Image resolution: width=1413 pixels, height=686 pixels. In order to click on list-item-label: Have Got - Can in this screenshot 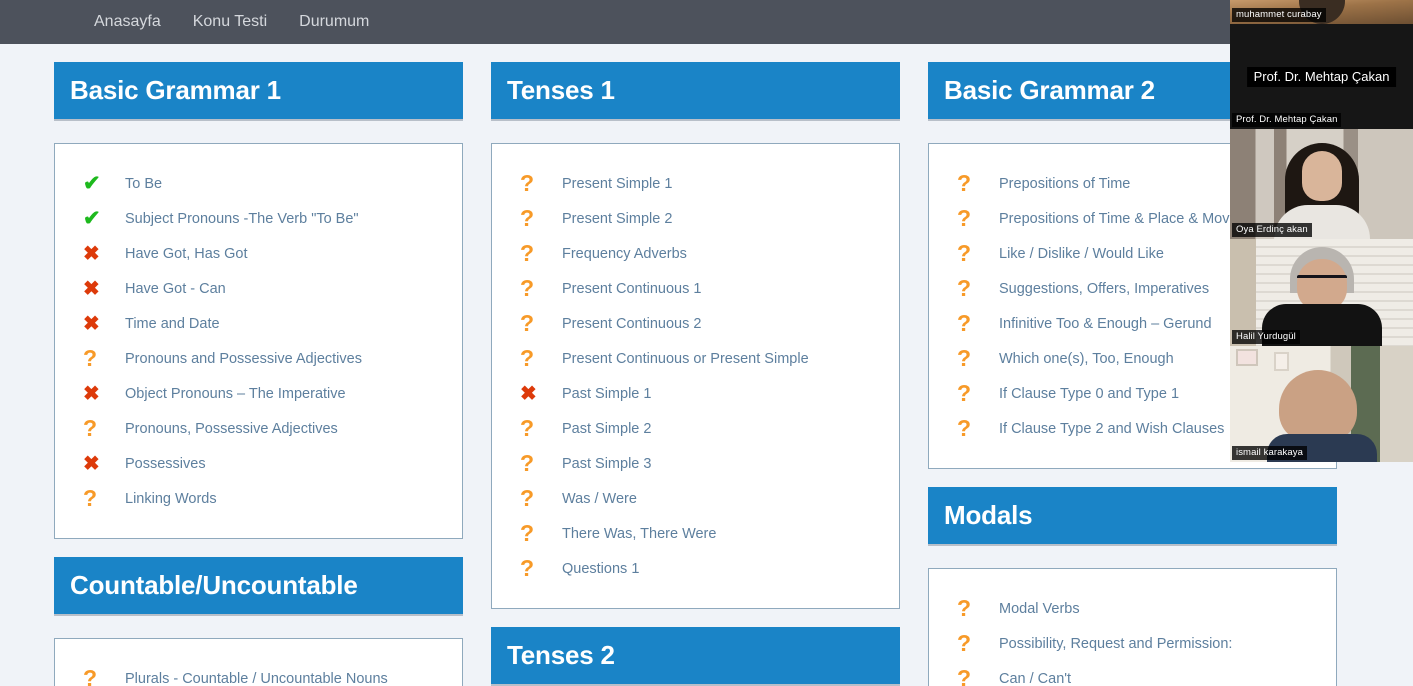, I will do `click(175, 289)`.